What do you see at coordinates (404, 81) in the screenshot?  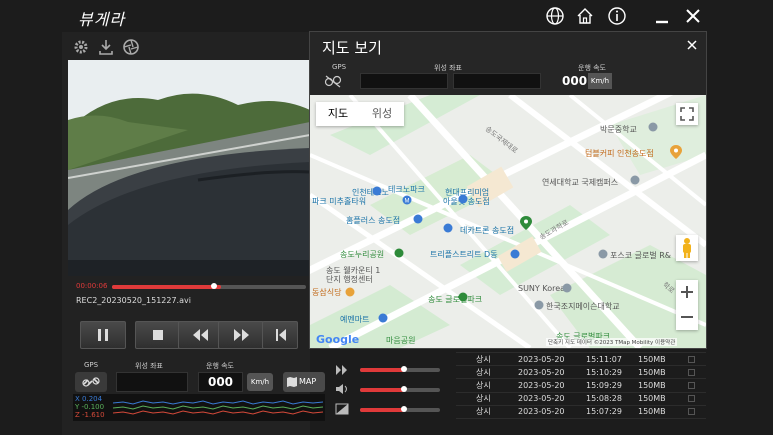 I see `map-coord-field-lat` at bounding box center [404, 81].